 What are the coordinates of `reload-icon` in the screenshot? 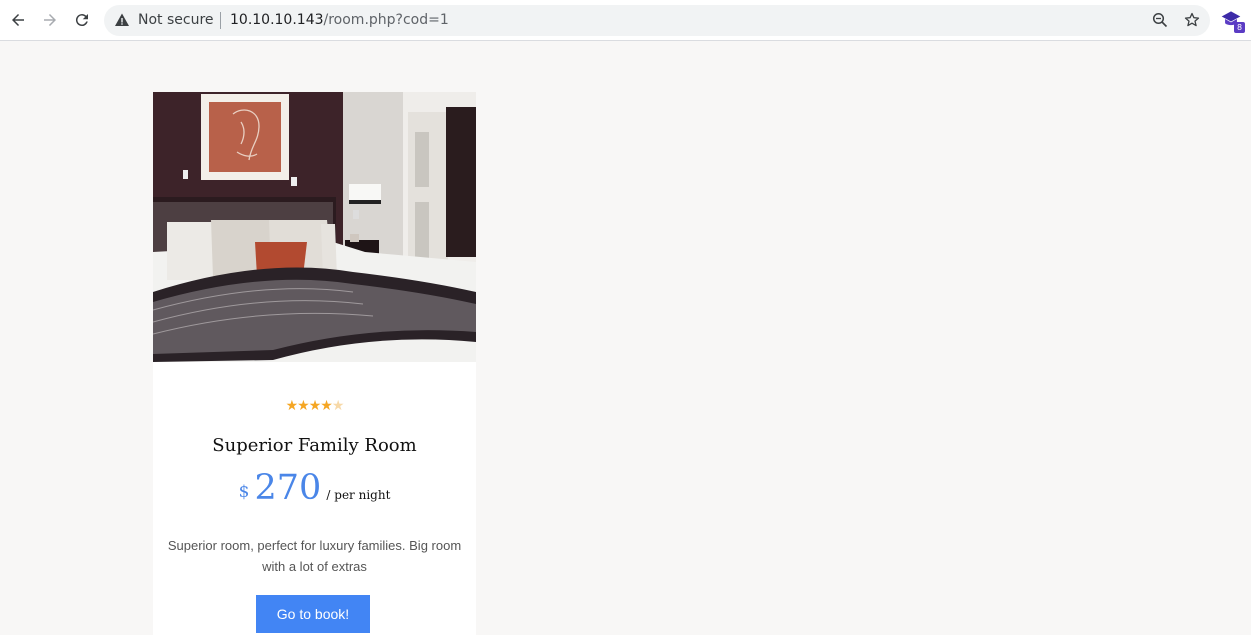 It's located at (81, 20).